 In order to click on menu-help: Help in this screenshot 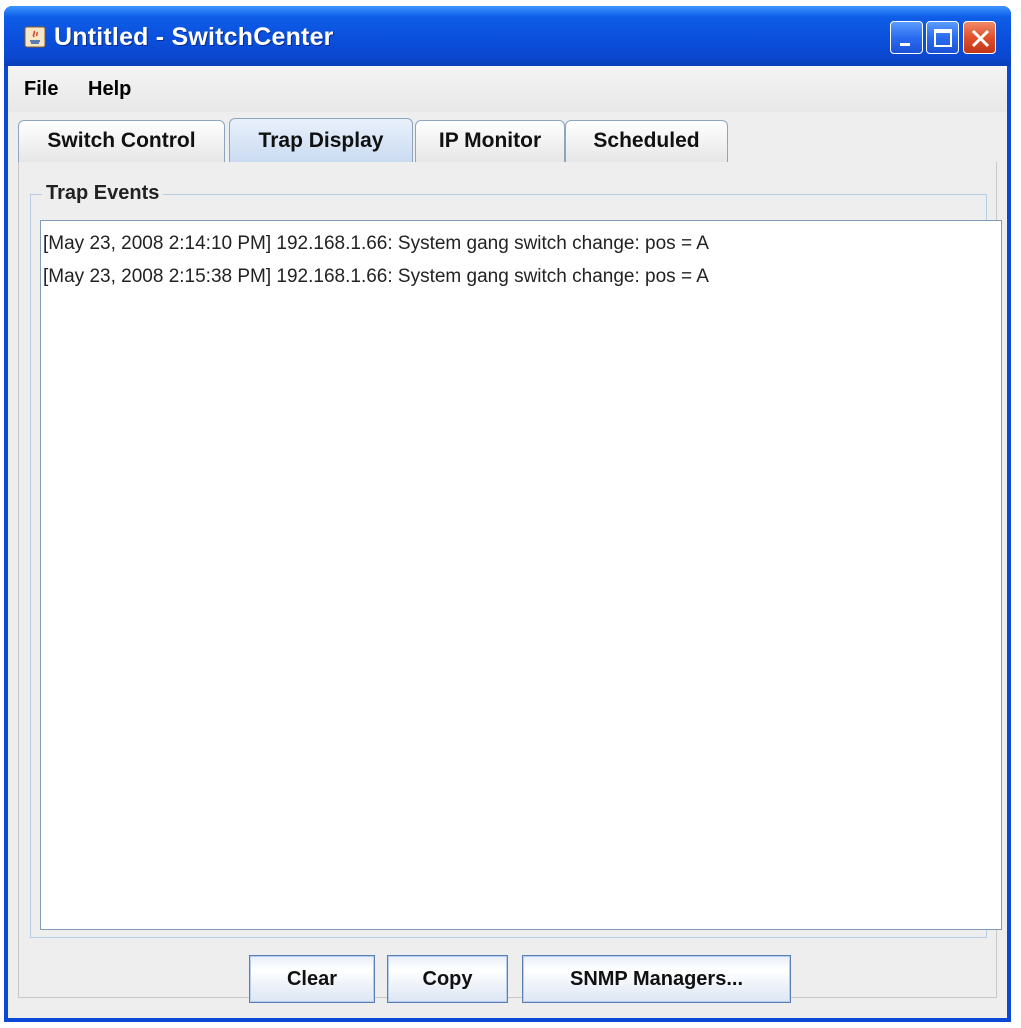, I will do `click(109, 89)`.